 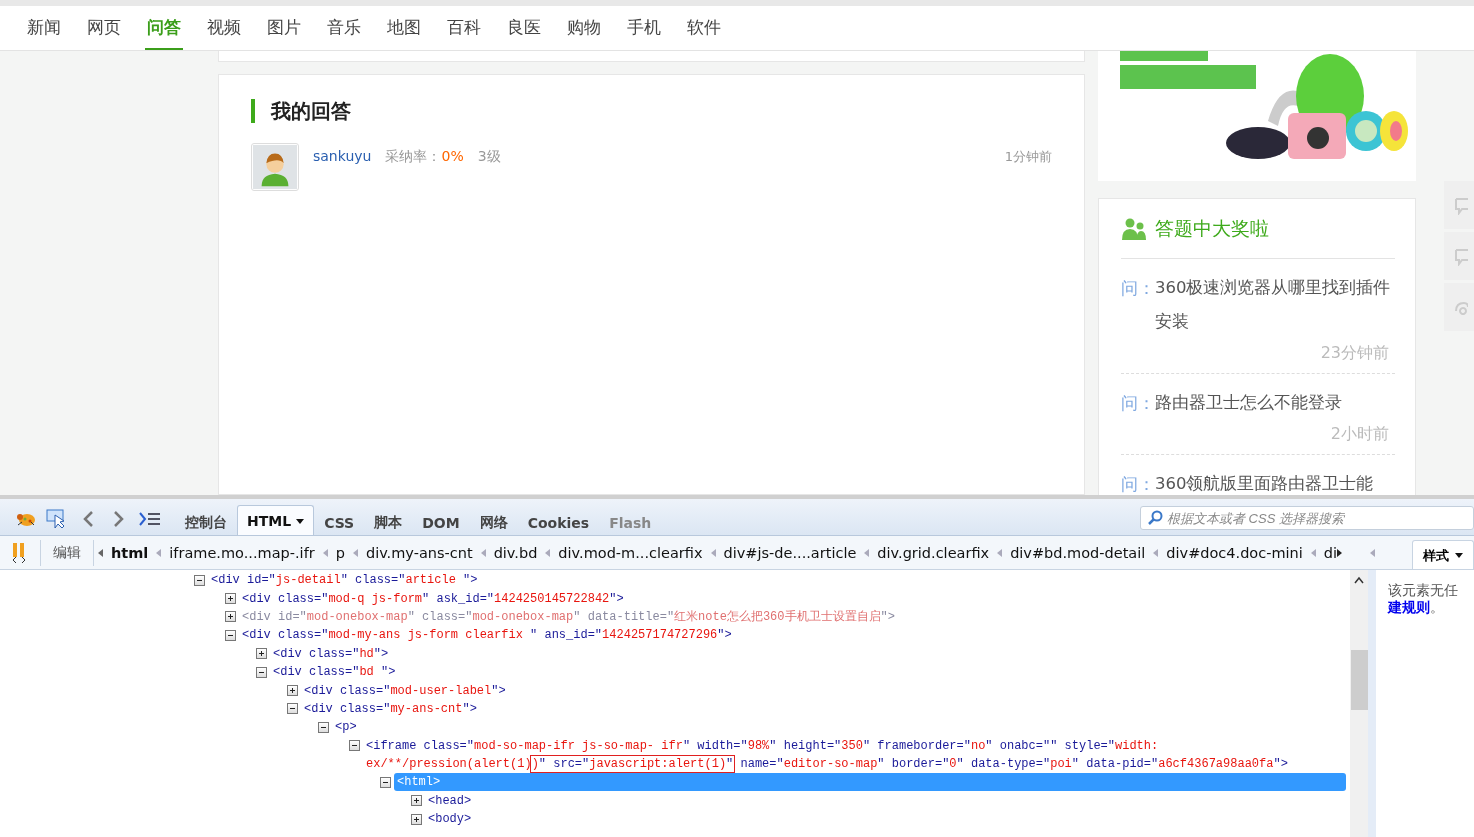 I want to click on code-line: <div class="mod-q js-form" ask_id="1424250145722842">, so click(x=433, y=598).